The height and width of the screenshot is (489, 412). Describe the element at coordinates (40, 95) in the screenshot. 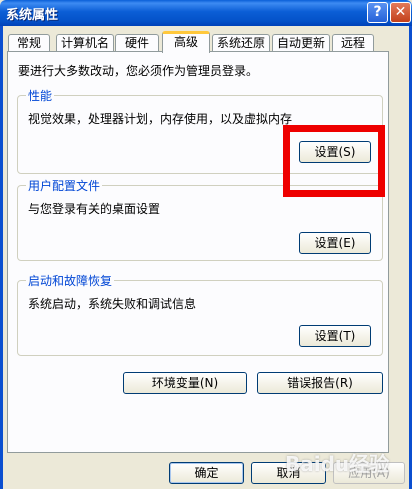

I see `group-title: 性能` at that location.